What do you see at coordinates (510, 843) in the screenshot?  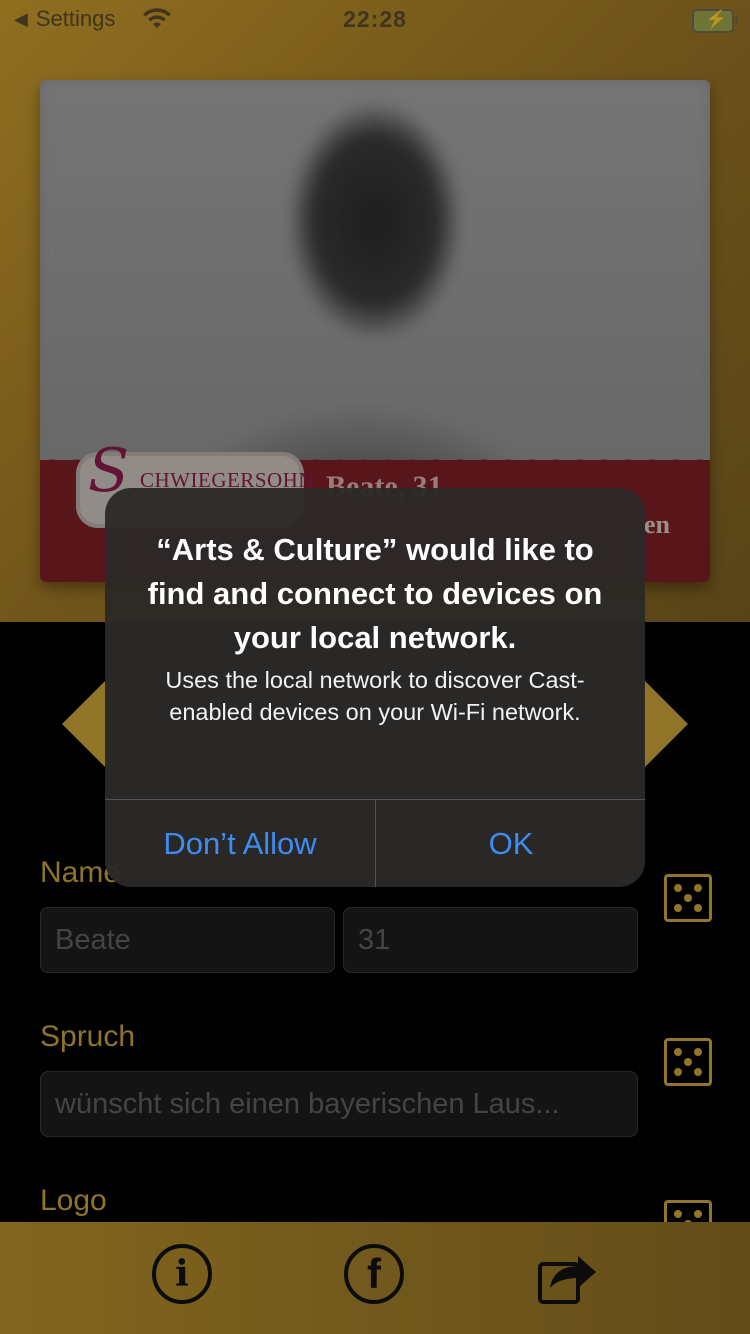 I see `ok-button: OK` at bounding box center [510, 843].